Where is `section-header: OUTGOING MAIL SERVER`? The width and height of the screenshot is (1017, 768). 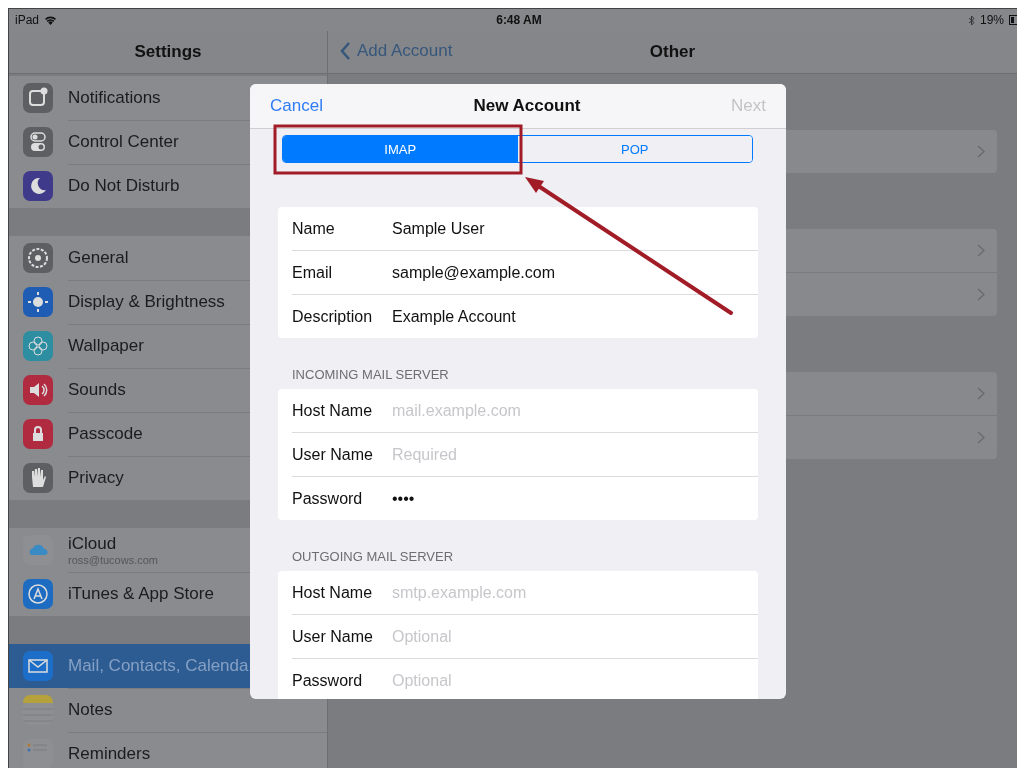
section-header: OUTGOING MAIL SERVER is located at coordinates (373, 557).